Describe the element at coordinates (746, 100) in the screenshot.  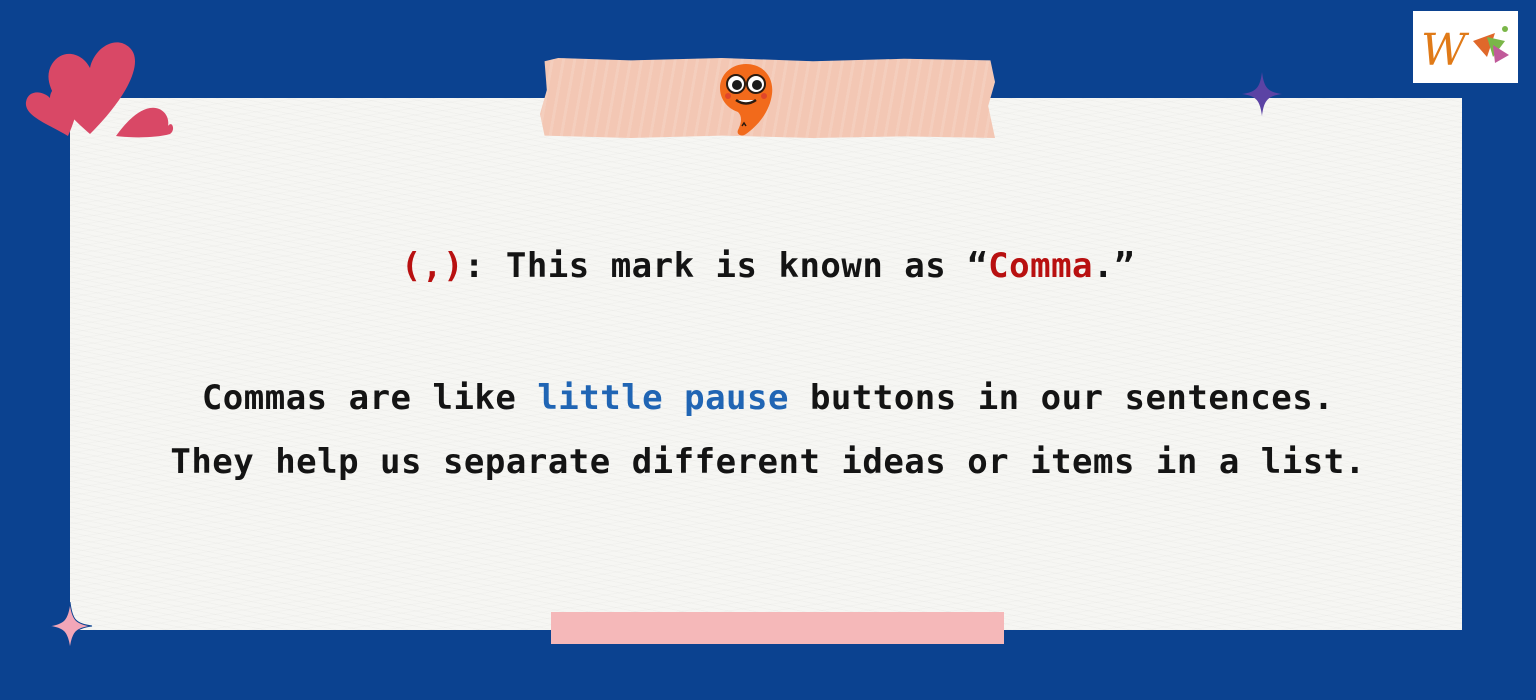
I see `comma-mascot-icon` at that location.